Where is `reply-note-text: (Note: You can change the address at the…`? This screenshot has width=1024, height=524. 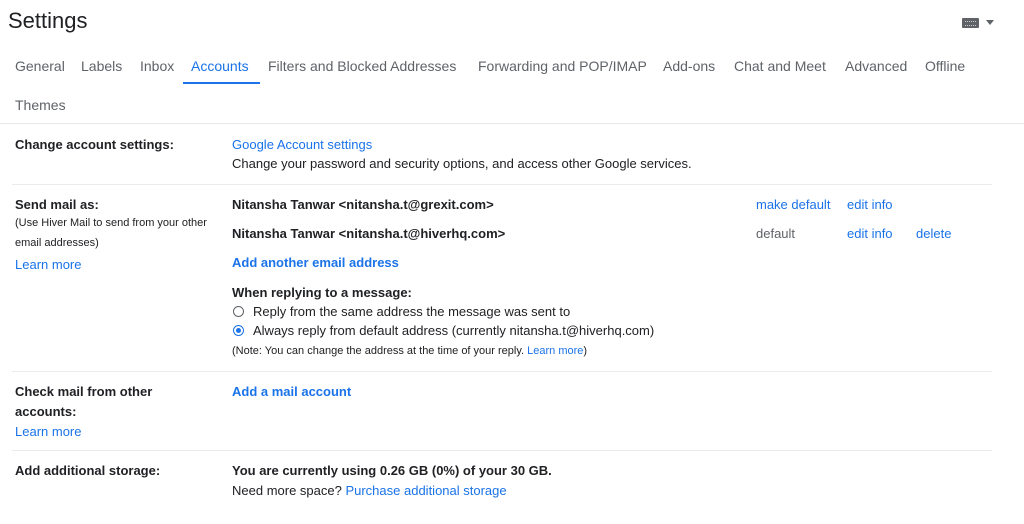
reply-note-text: (Note: You can change the address at the… is located at coordinates (380, 351).